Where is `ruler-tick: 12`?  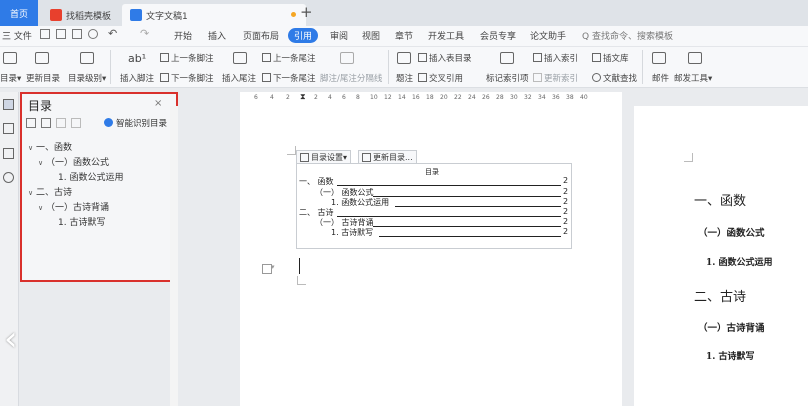 ruler-tick: 12 is located at coordinates (388, 97).